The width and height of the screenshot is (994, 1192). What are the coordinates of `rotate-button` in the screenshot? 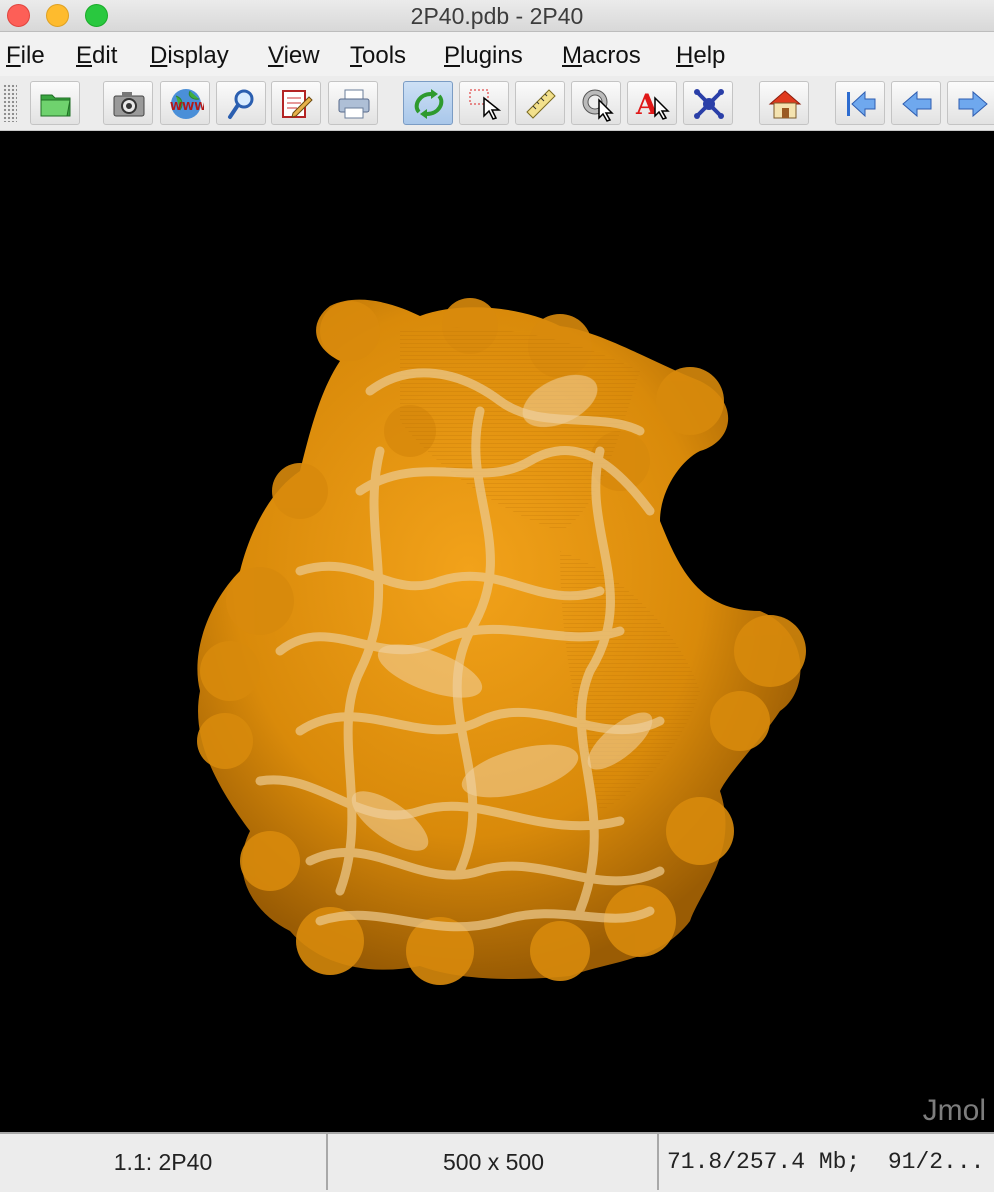 It's located at (428, 103).